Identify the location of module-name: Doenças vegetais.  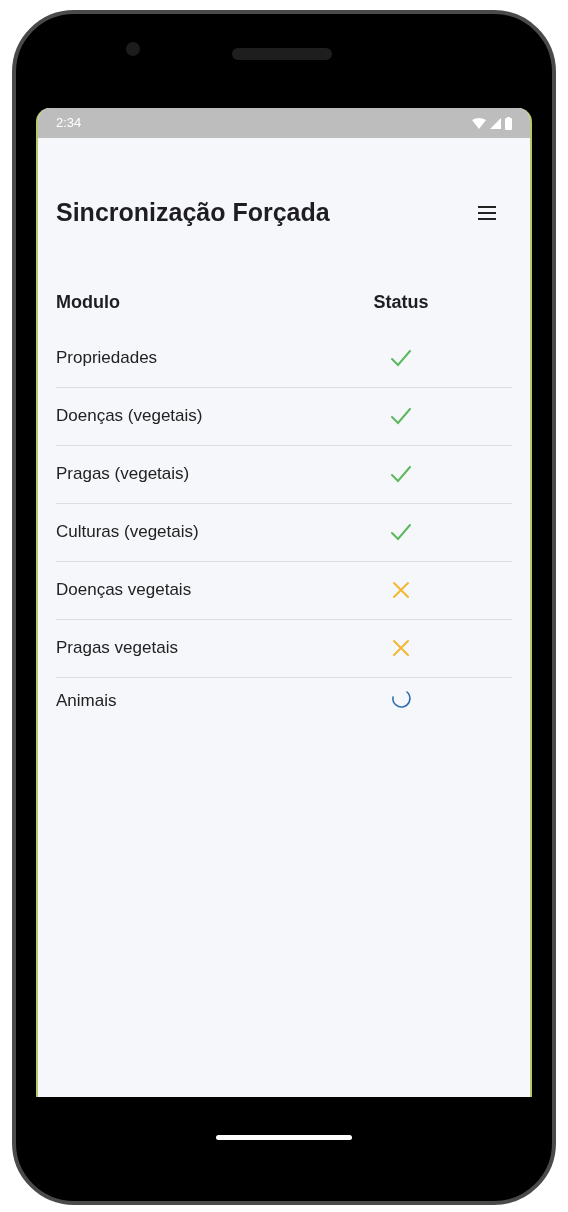
(124, 590).